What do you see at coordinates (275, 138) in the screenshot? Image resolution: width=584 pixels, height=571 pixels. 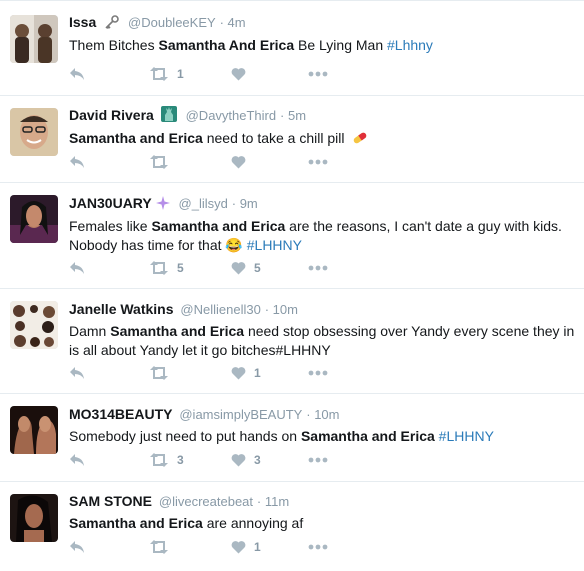 I see `text-segment: need to take a chill pill` at bounding box center [275, 138].